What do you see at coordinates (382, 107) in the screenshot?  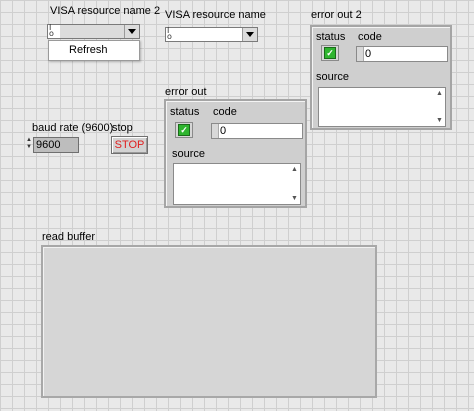 I see `error-out-2-source-field: ▲ ▼` at bounding box center [382, 107].